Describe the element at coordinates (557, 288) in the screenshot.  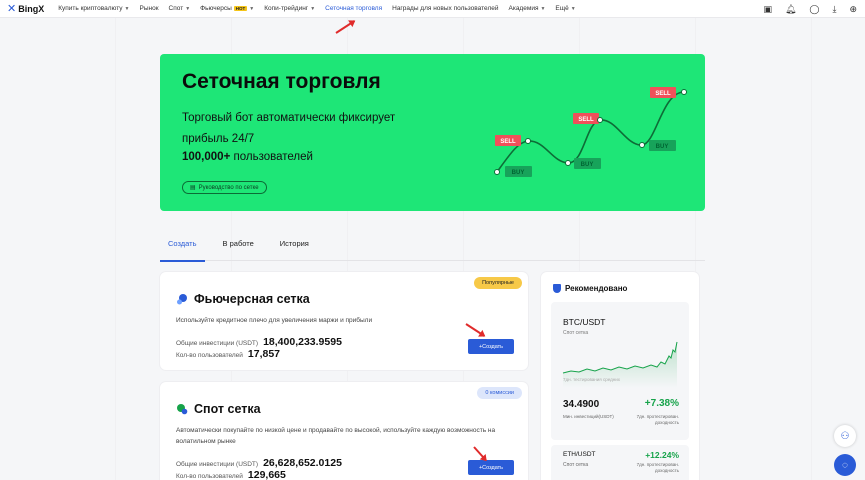
I see `shield-icon` at that location.